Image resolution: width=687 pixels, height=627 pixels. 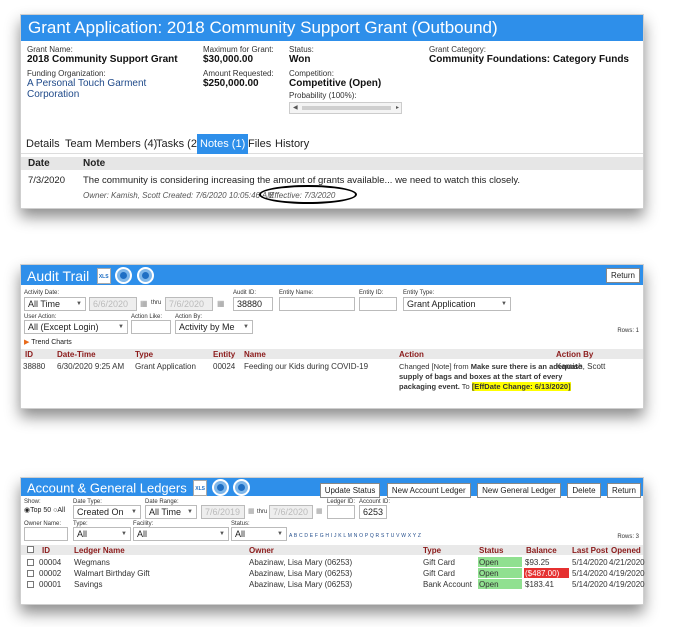 I want to click on account-id-input: 6253, so click(x=373, y=512).